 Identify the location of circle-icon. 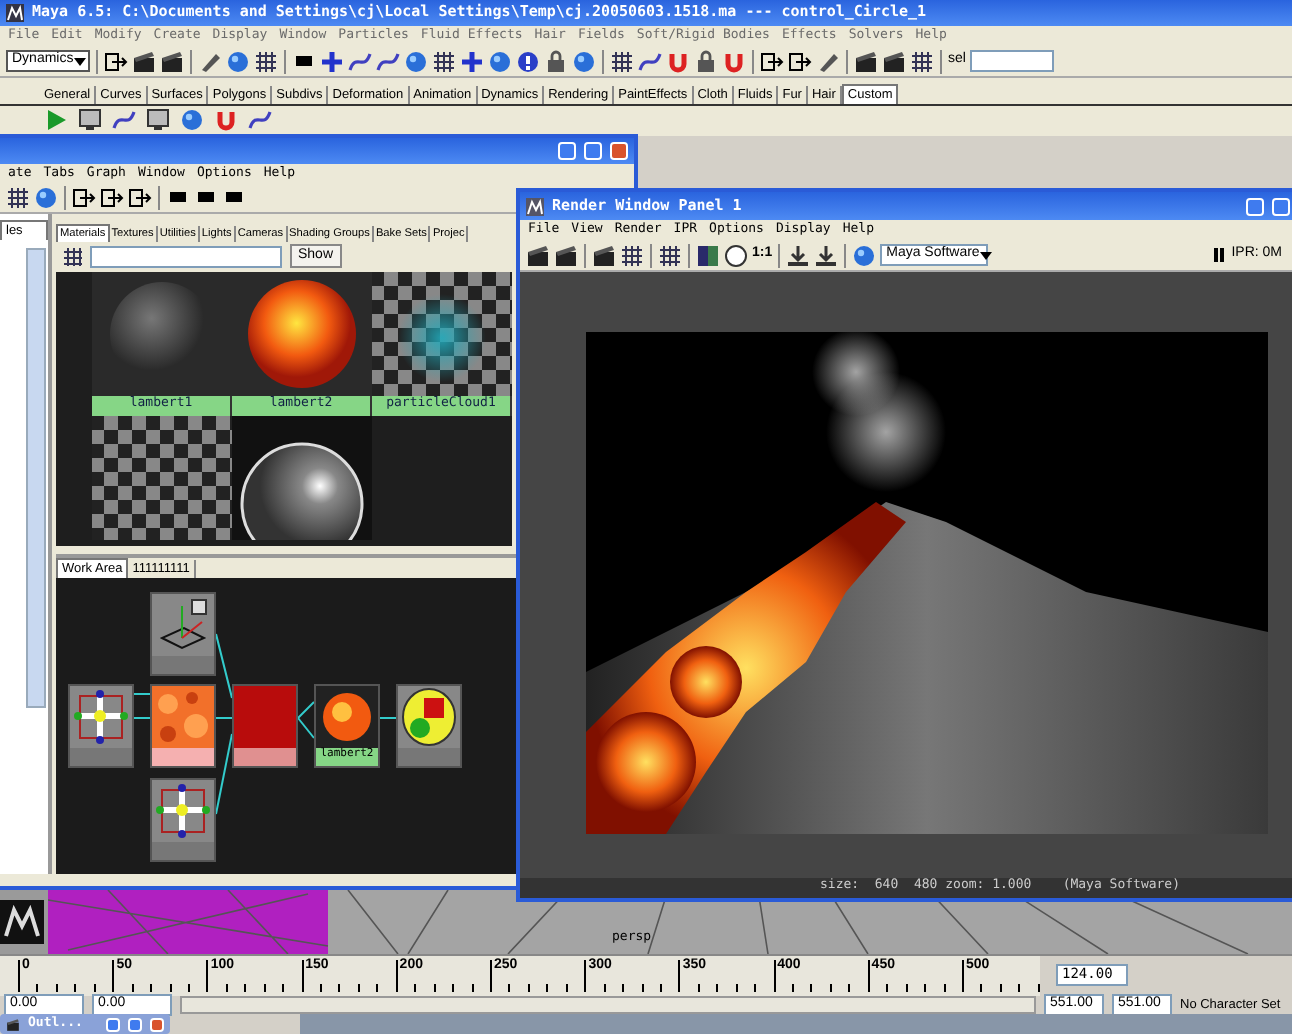
(736, 255).